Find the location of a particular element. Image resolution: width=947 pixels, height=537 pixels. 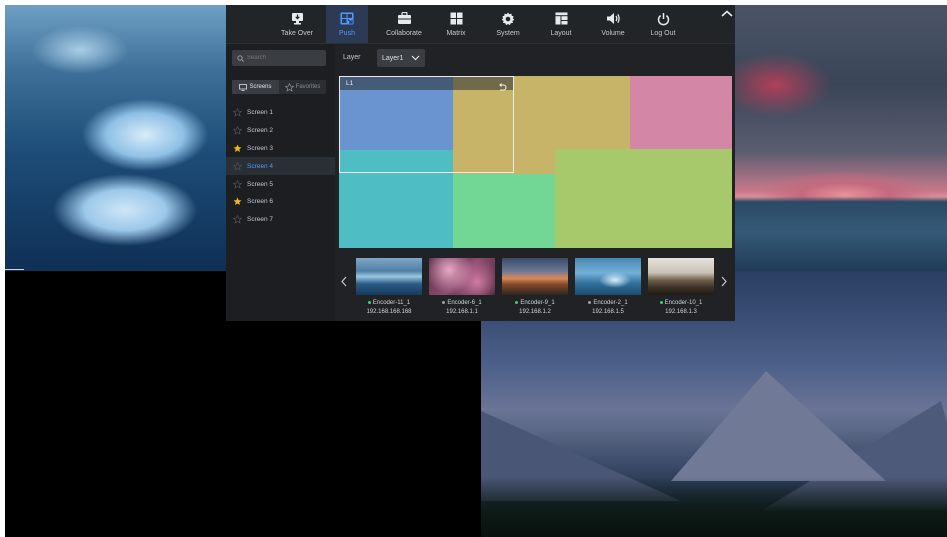

search-box is located at coordinates (279, 58).